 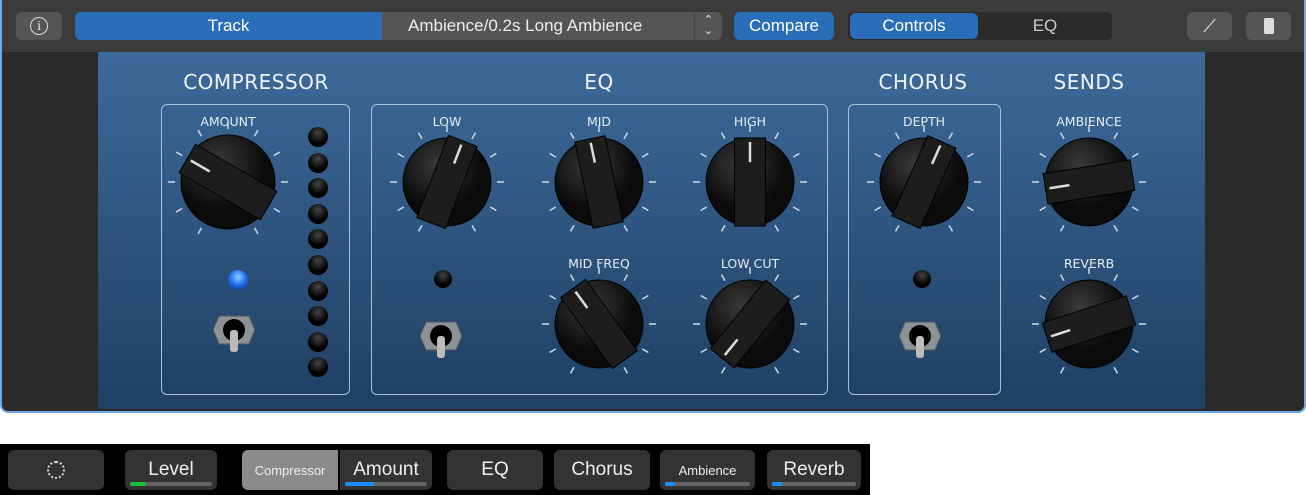 I want to click on compressor-toggle, so click(x=234, y=327).